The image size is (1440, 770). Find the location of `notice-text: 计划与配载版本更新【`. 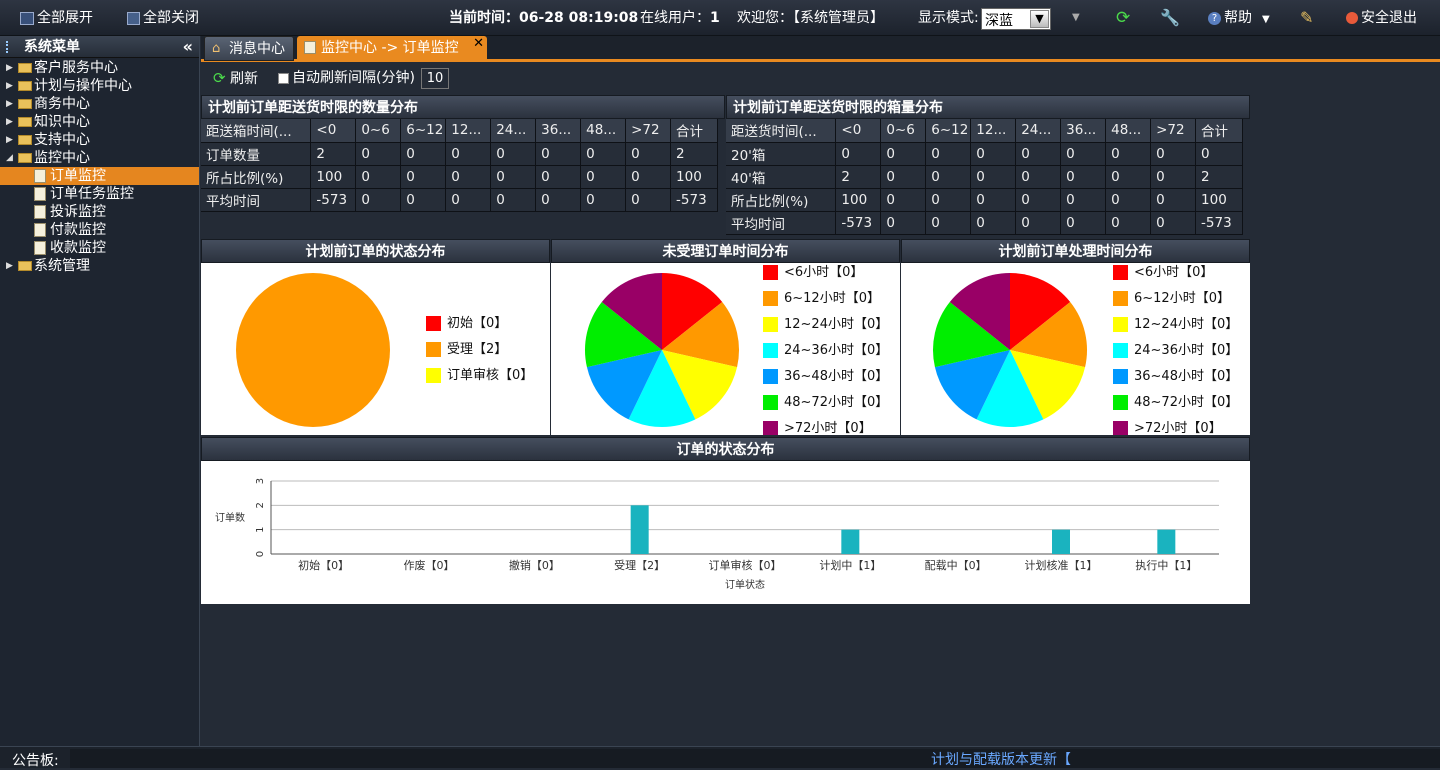

notice-text: 计划与配载版本更新【 is located at coordinates (1001, 759).